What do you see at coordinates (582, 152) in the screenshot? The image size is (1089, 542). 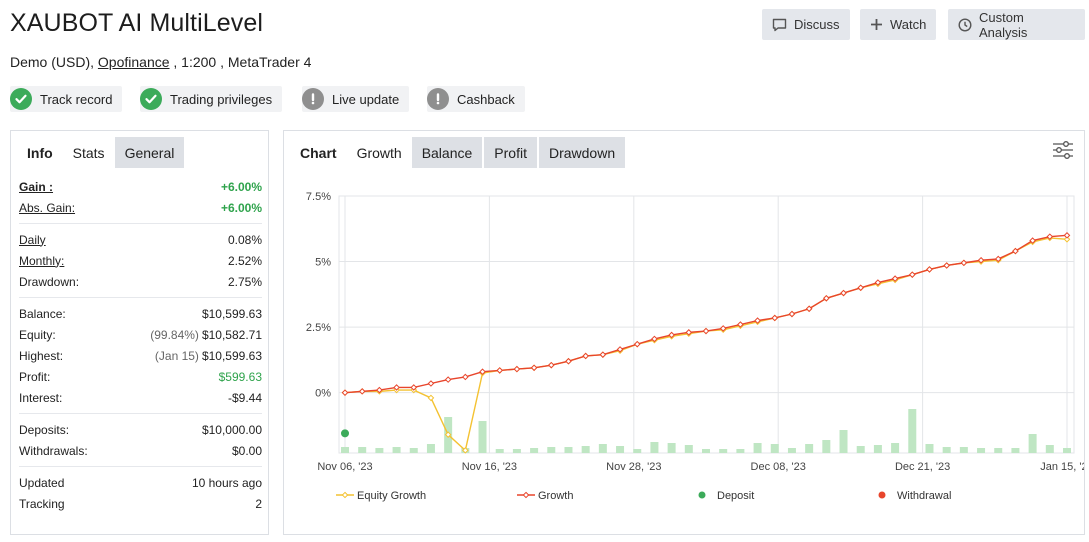 I see `tab-drawdown: Drawdown` at bounding box center [582, 152].